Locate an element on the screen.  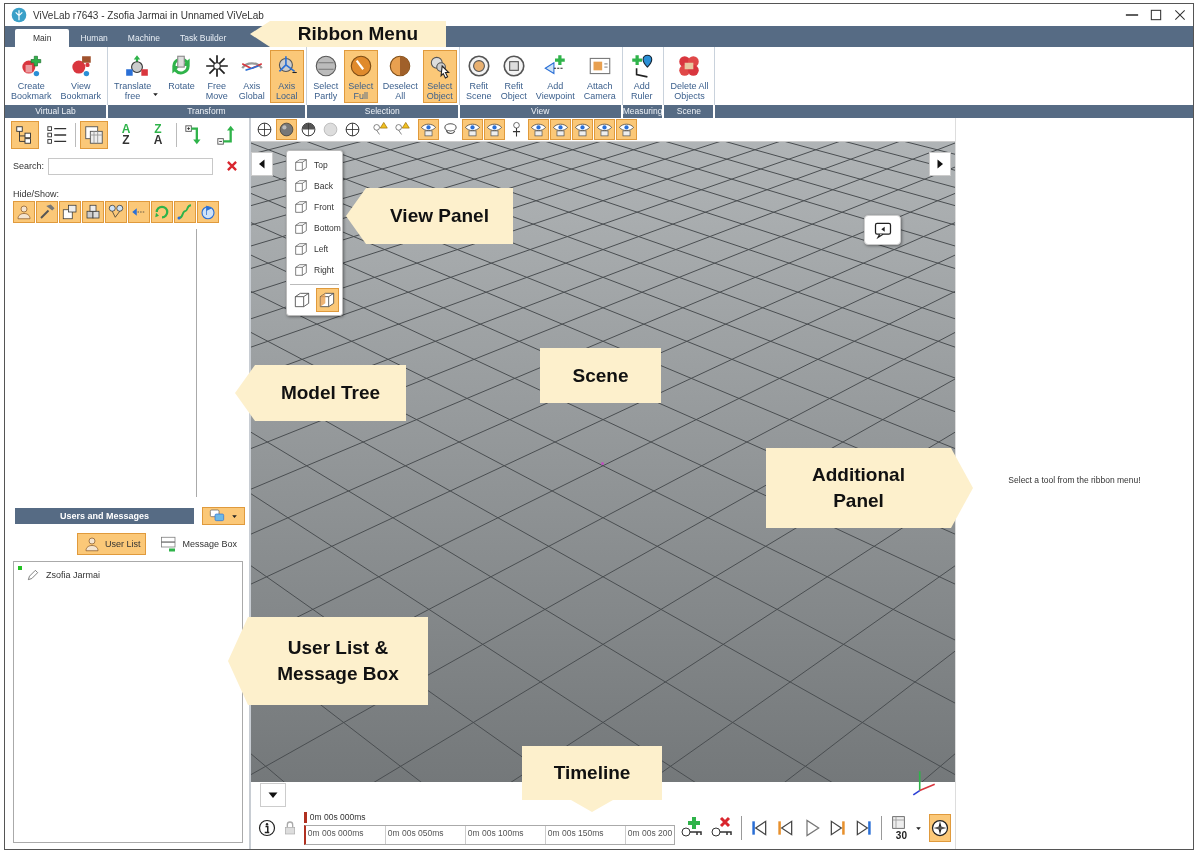
ribbon-button: Select Partly is located at coordinates (325, 76).